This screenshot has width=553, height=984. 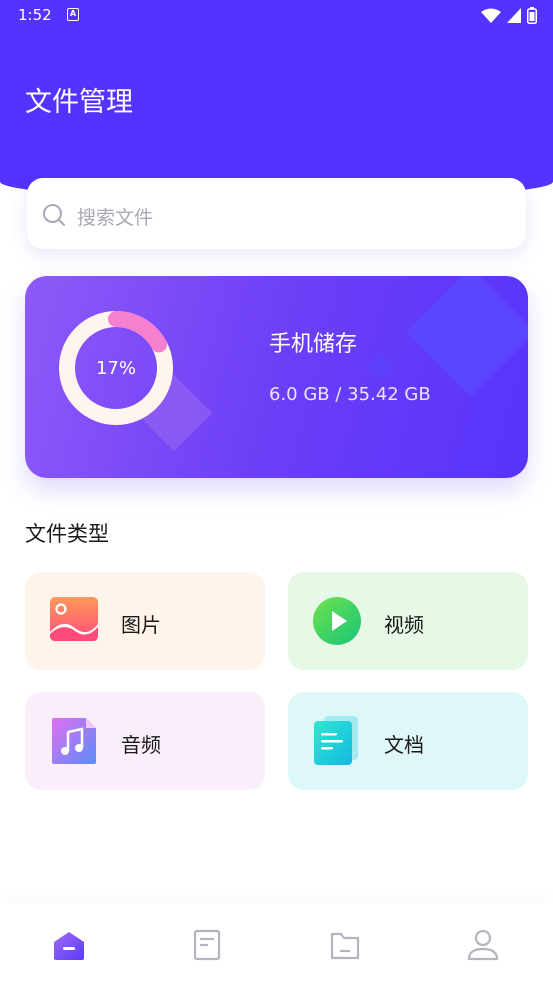 I want to click on section-title-file-types: 文件类型, so click(x=67, y=534).